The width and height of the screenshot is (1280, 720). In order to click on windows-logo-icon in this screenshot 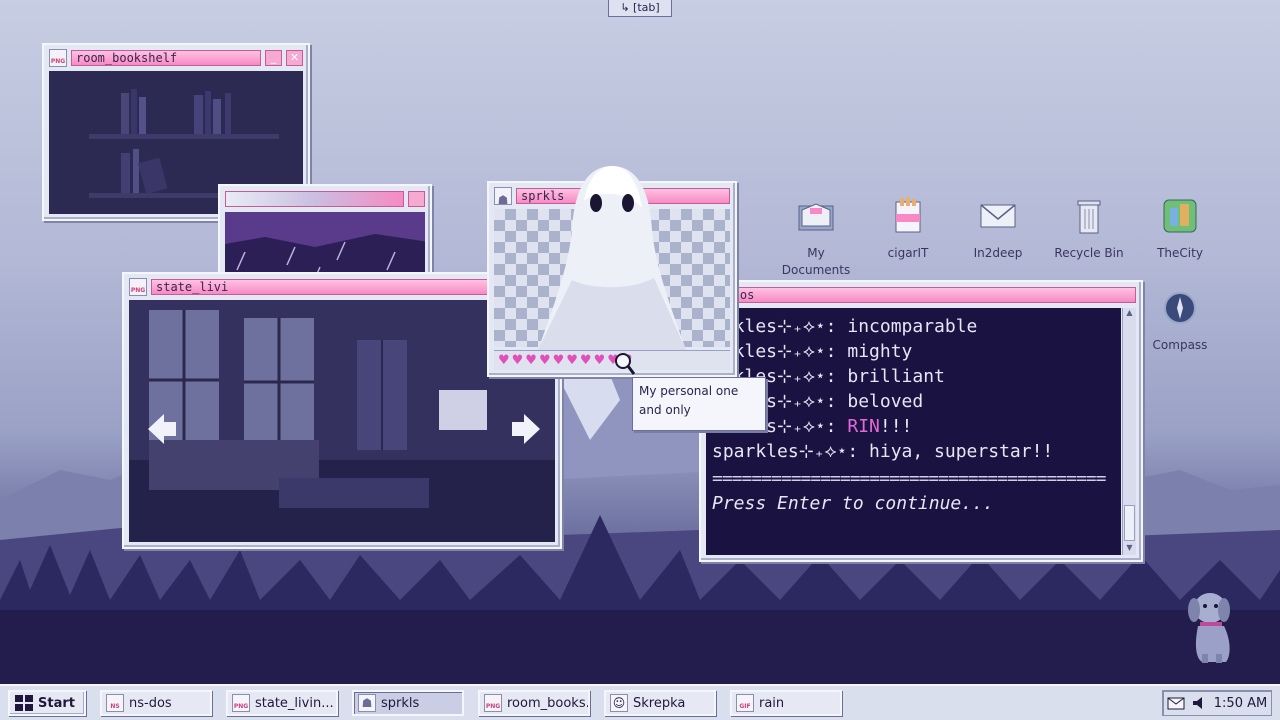, I will do `click(24, 703)`.